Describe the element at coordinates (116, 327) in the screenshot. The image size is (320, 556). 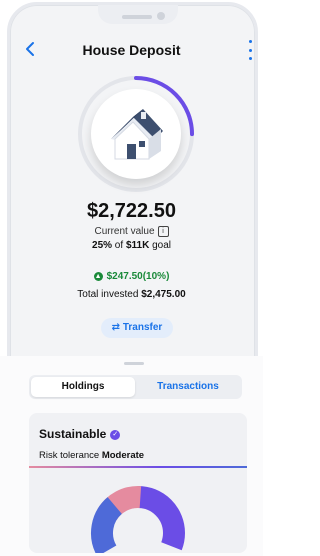
I see `swap-icon: ⇄` at that location.